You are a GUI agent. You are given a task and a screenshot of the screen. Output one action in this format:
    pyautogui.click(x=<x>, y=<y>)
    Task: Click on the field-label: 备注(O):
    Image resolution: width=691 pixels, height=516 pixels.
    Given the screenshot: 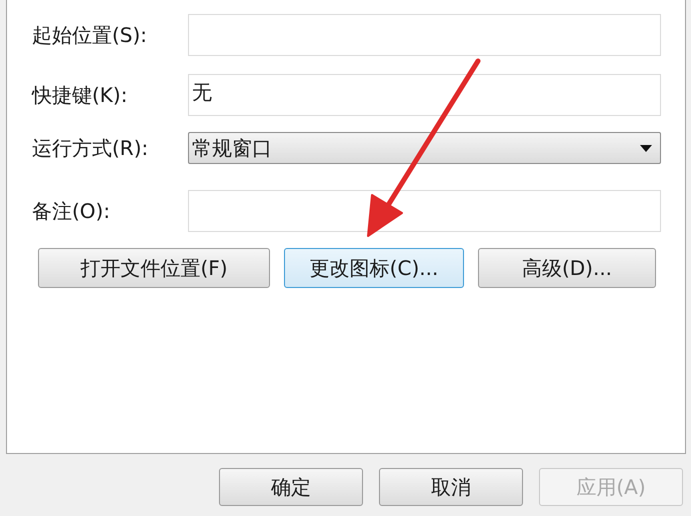 What is the action you would take?
    pyautogui.click(x=72, y=211)
    